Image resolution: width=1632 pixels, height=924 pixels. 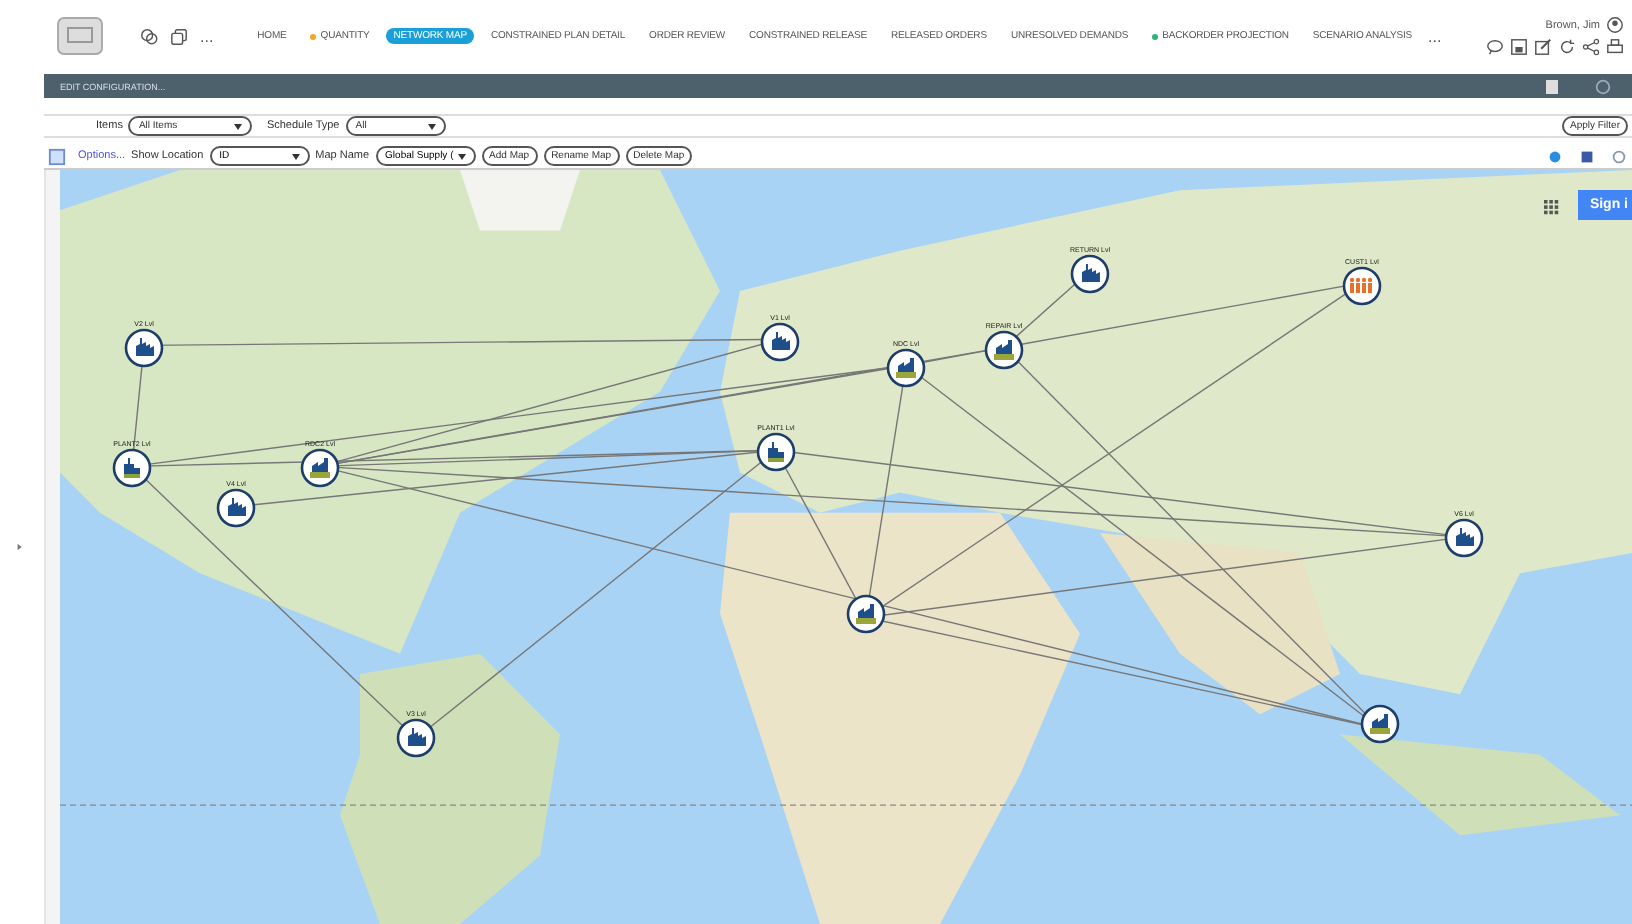 I want to click on expand-icon, so click(x=57, y=156).